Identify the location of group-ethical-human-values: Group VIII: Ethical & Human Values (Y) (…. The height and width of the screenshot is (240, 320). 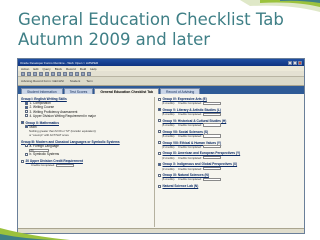
(229, 145).